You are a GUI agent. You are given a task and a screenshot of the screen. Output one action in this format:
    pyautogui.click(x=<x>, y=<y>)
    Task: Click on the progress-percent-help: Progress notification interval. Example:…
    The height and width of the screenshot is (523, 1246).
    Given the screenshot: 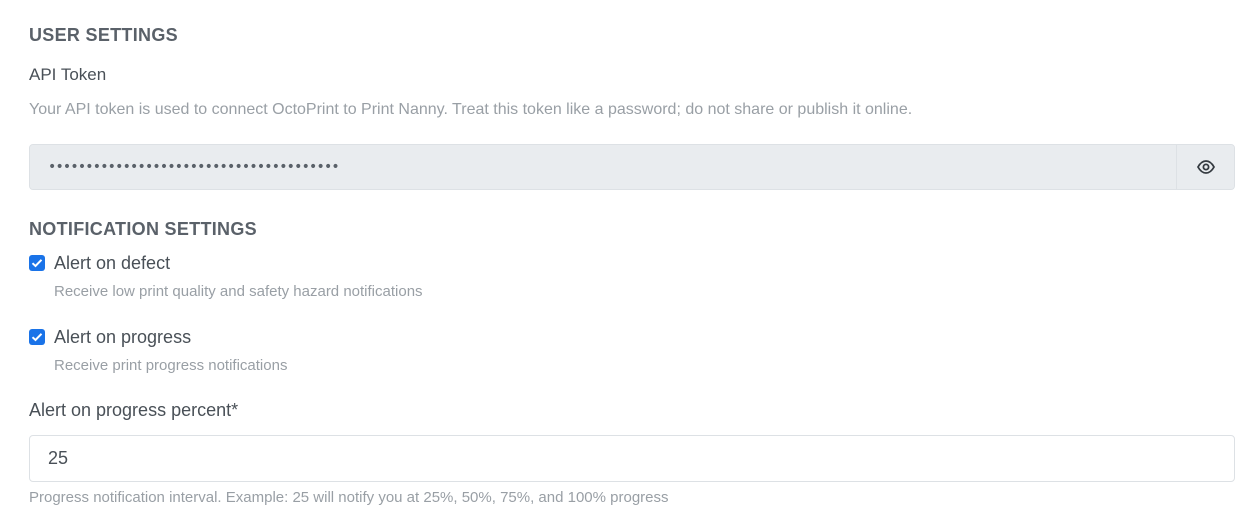 What is the action you would take?
    pyautogui.click(x=349, y=497)
    